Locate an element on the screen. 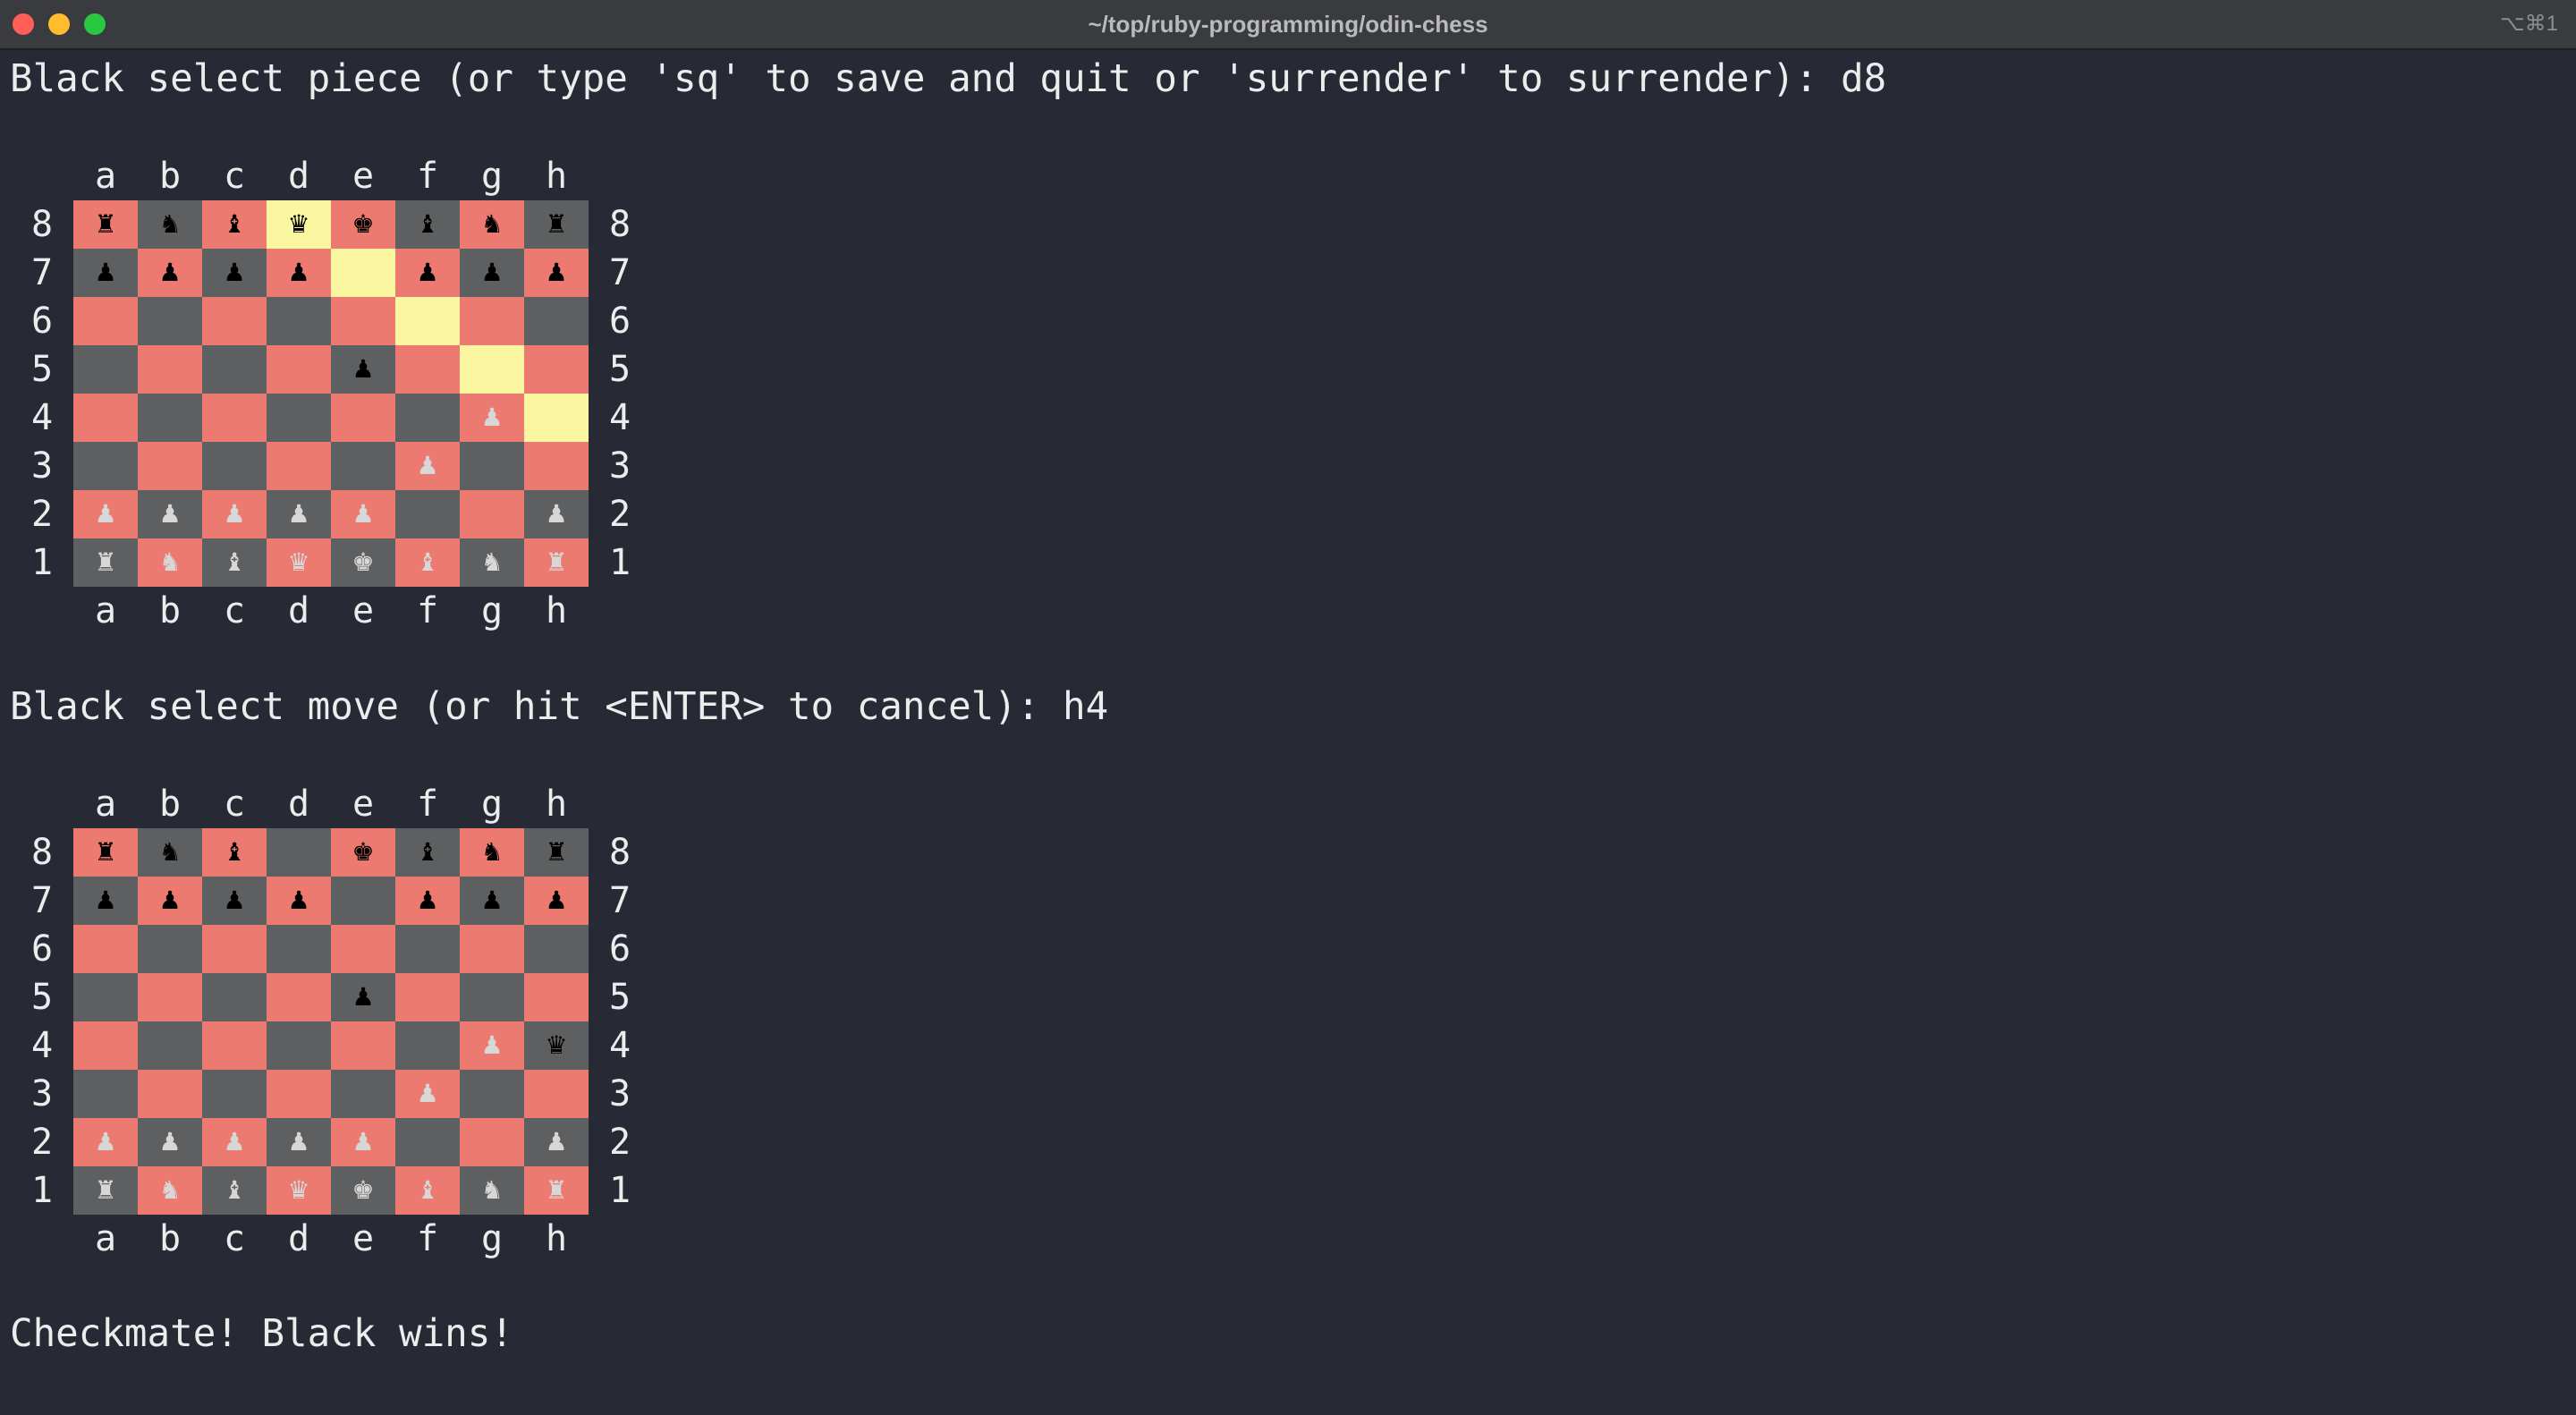  square-b6 is located at coordinates (170, 949).